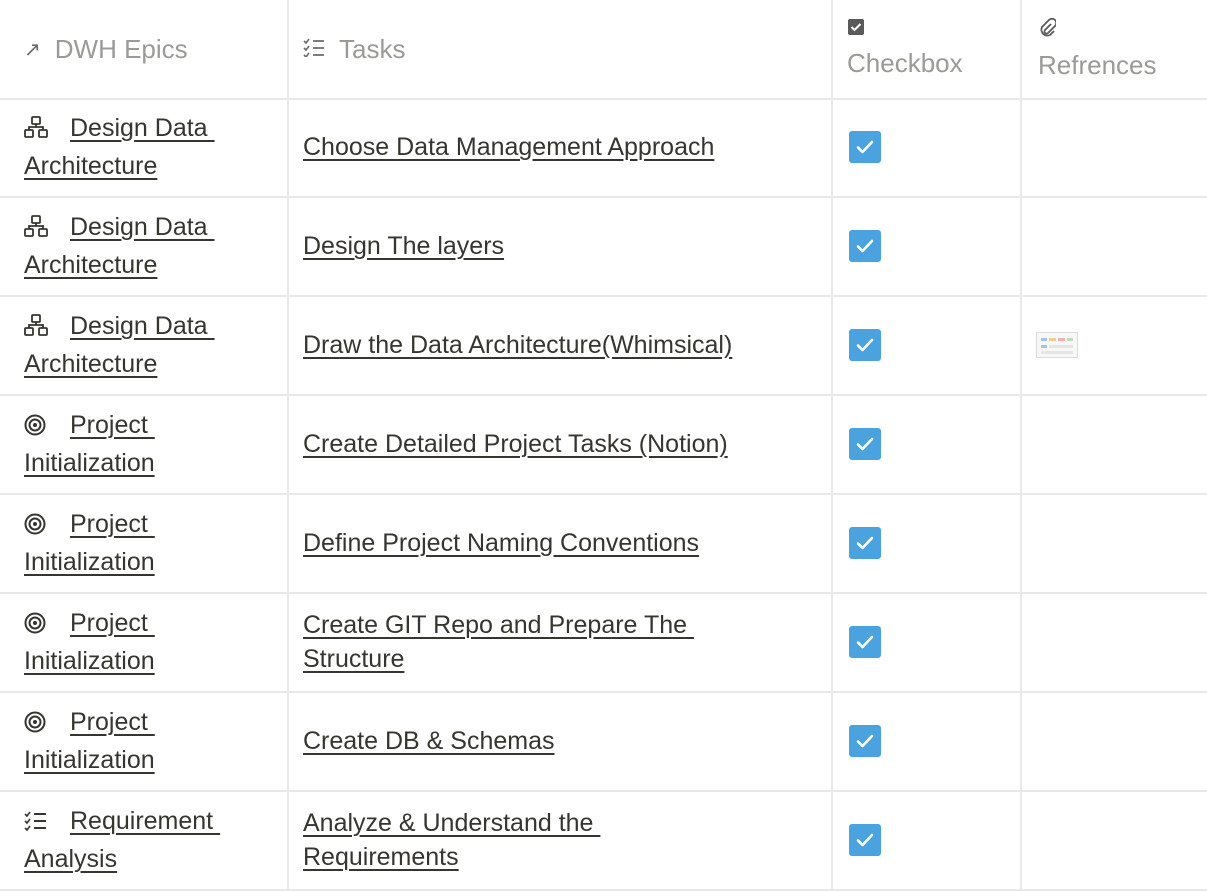 This screenshot has width=1207, height=891. What do you see at coordinates (517, 345) in the screenshot?
I see `task-link: Draw the Data Architecture(Whimsical)` at bounding box center [517, 345].